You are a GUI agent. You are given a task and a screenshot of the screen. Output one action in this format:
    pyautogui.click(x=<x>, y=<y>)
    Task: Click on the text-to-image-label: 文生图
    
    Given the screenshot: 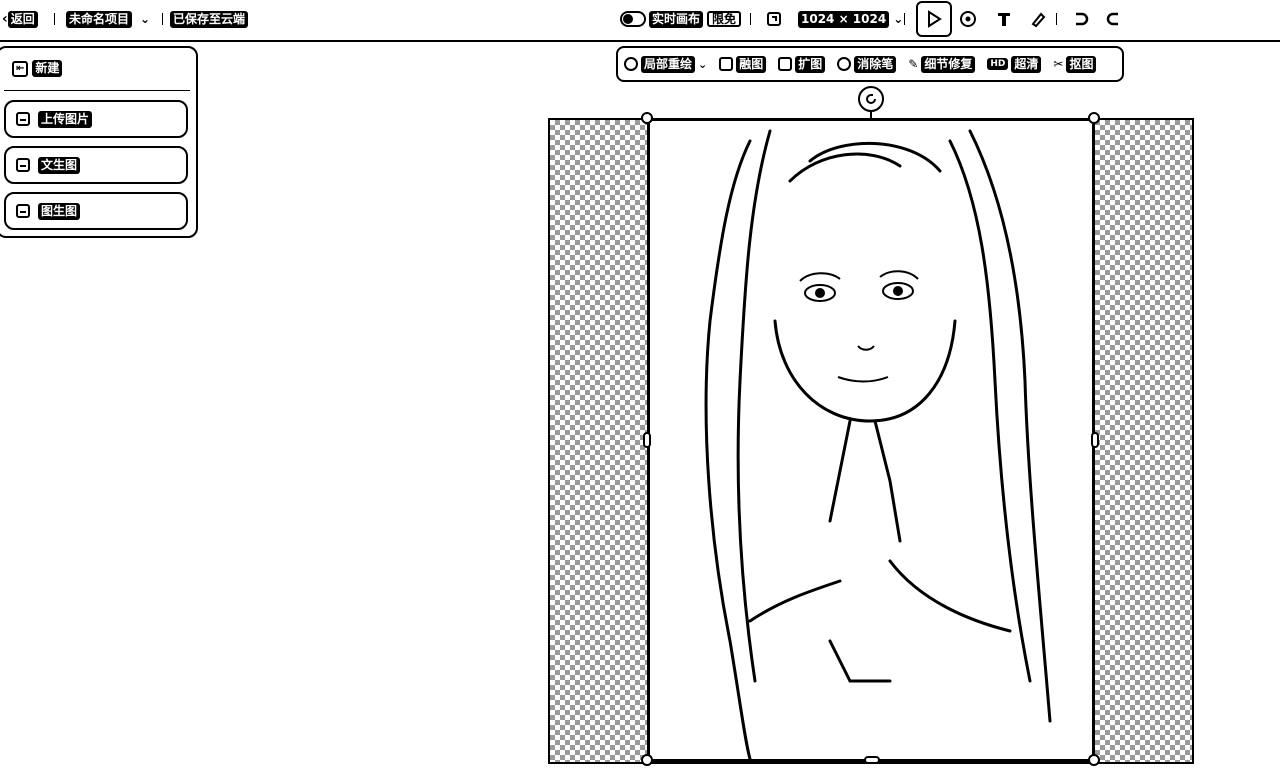 What is the action you would take?
    pyautogui.click(x=59, y=165)
    